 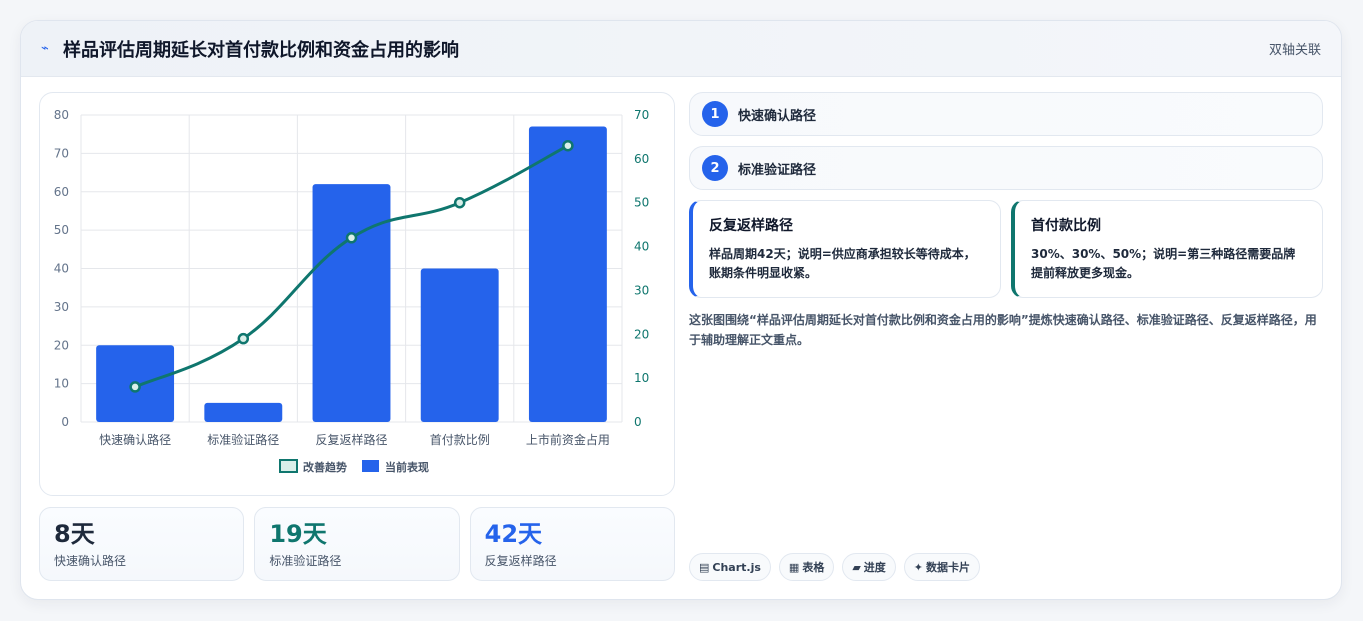 I want to click on y-right-tick-label: 70, so click(x=641, y=115).